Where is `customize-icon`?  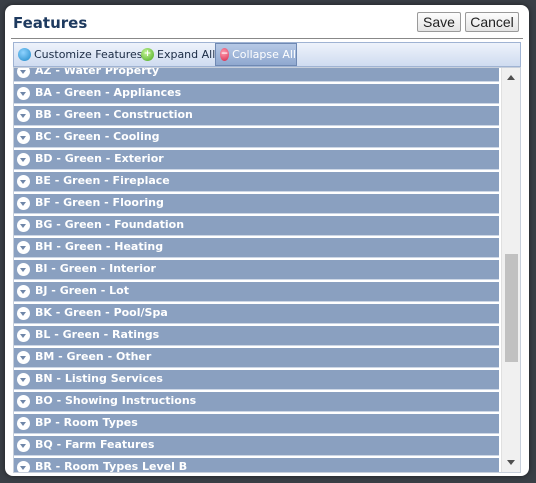 customize-icon is located at coordinates (24, 54).